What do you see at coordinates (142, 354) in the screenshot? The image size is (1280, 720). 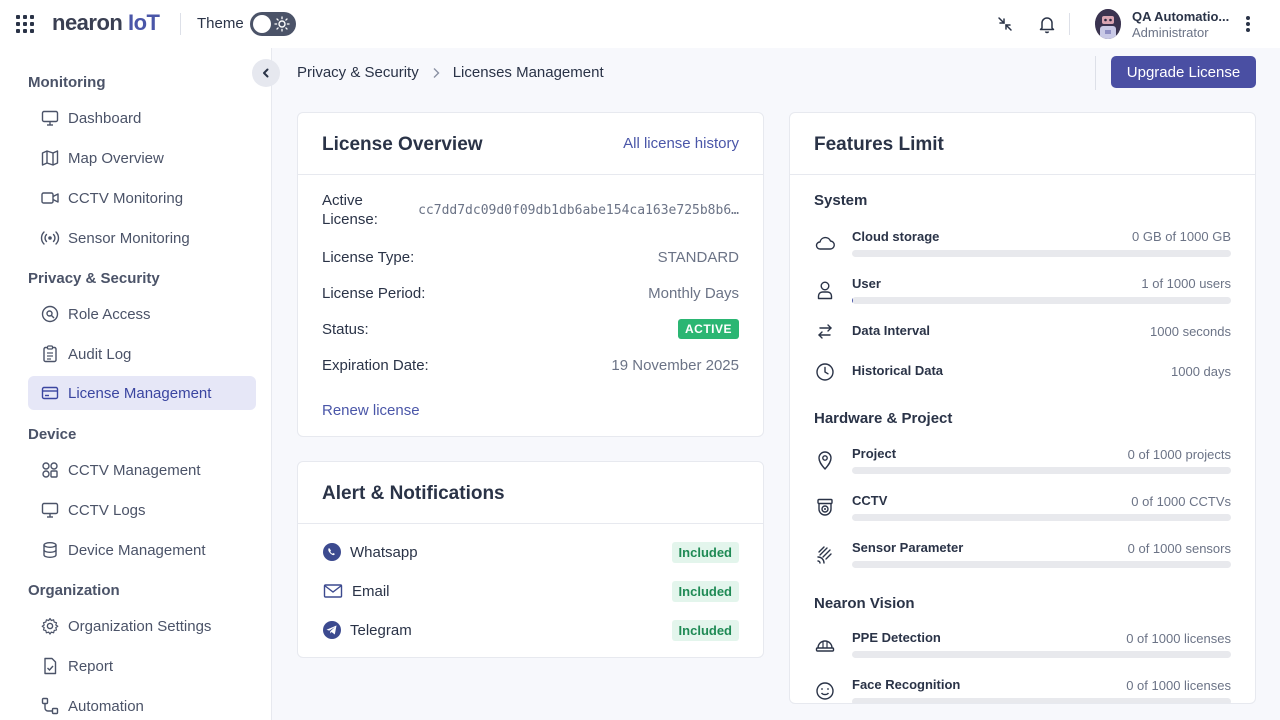 I see `sidebar-item-audit-log: Audit Log` at bounding box center [142, 354].